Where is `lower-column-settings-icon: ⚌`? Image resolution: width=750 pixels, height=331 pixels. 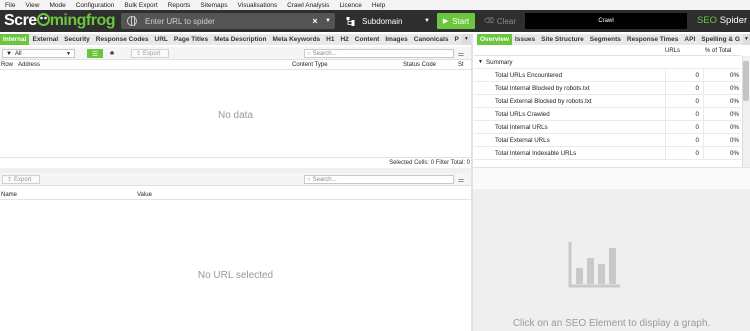
lower-column-settings-icon: ⚌ is located at coordinates (461, 179).